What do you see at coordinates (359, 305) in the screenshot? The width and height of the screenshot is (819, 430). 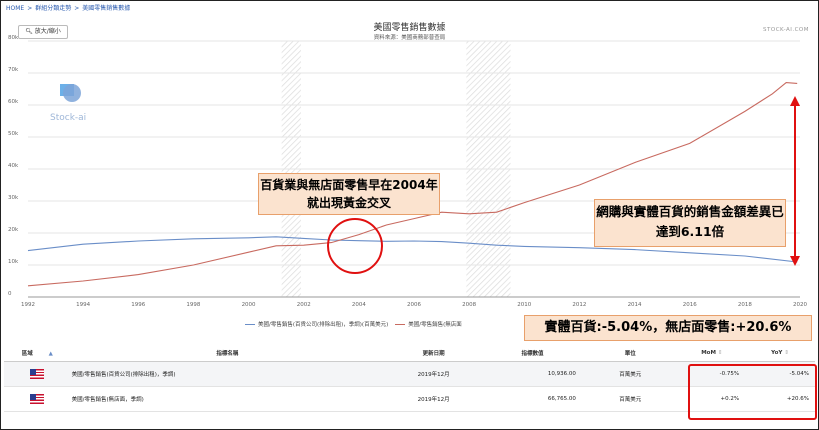 I see `x-tick-label: 2004` at bounding box center [359, 305].